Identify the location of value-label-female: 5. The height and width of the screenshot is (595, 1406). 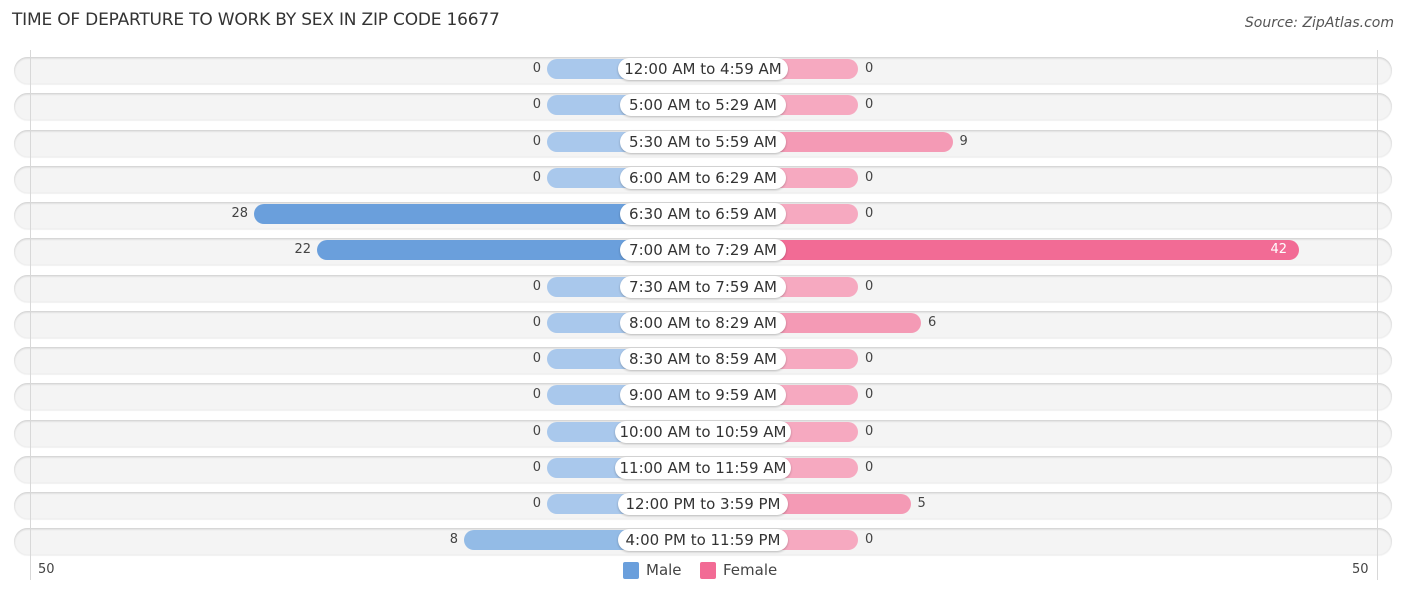
(921, 503).